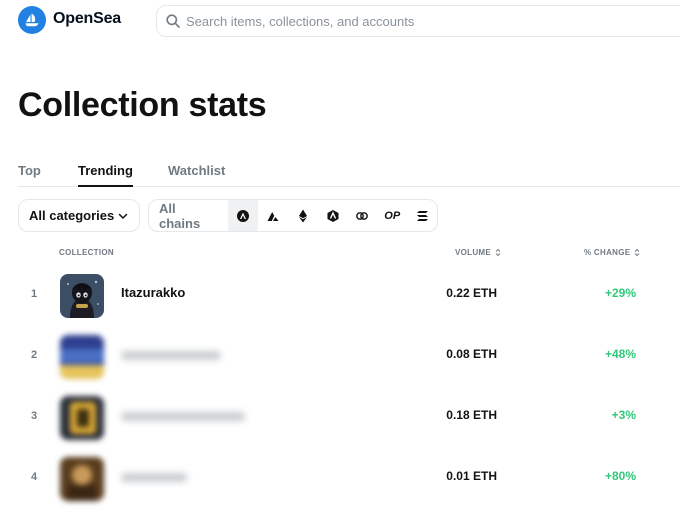 This screenshot has width=680, height=512. Describe the element at coordinates (29, 170) in the screenshot. I see `tab-top: Top` at that location.